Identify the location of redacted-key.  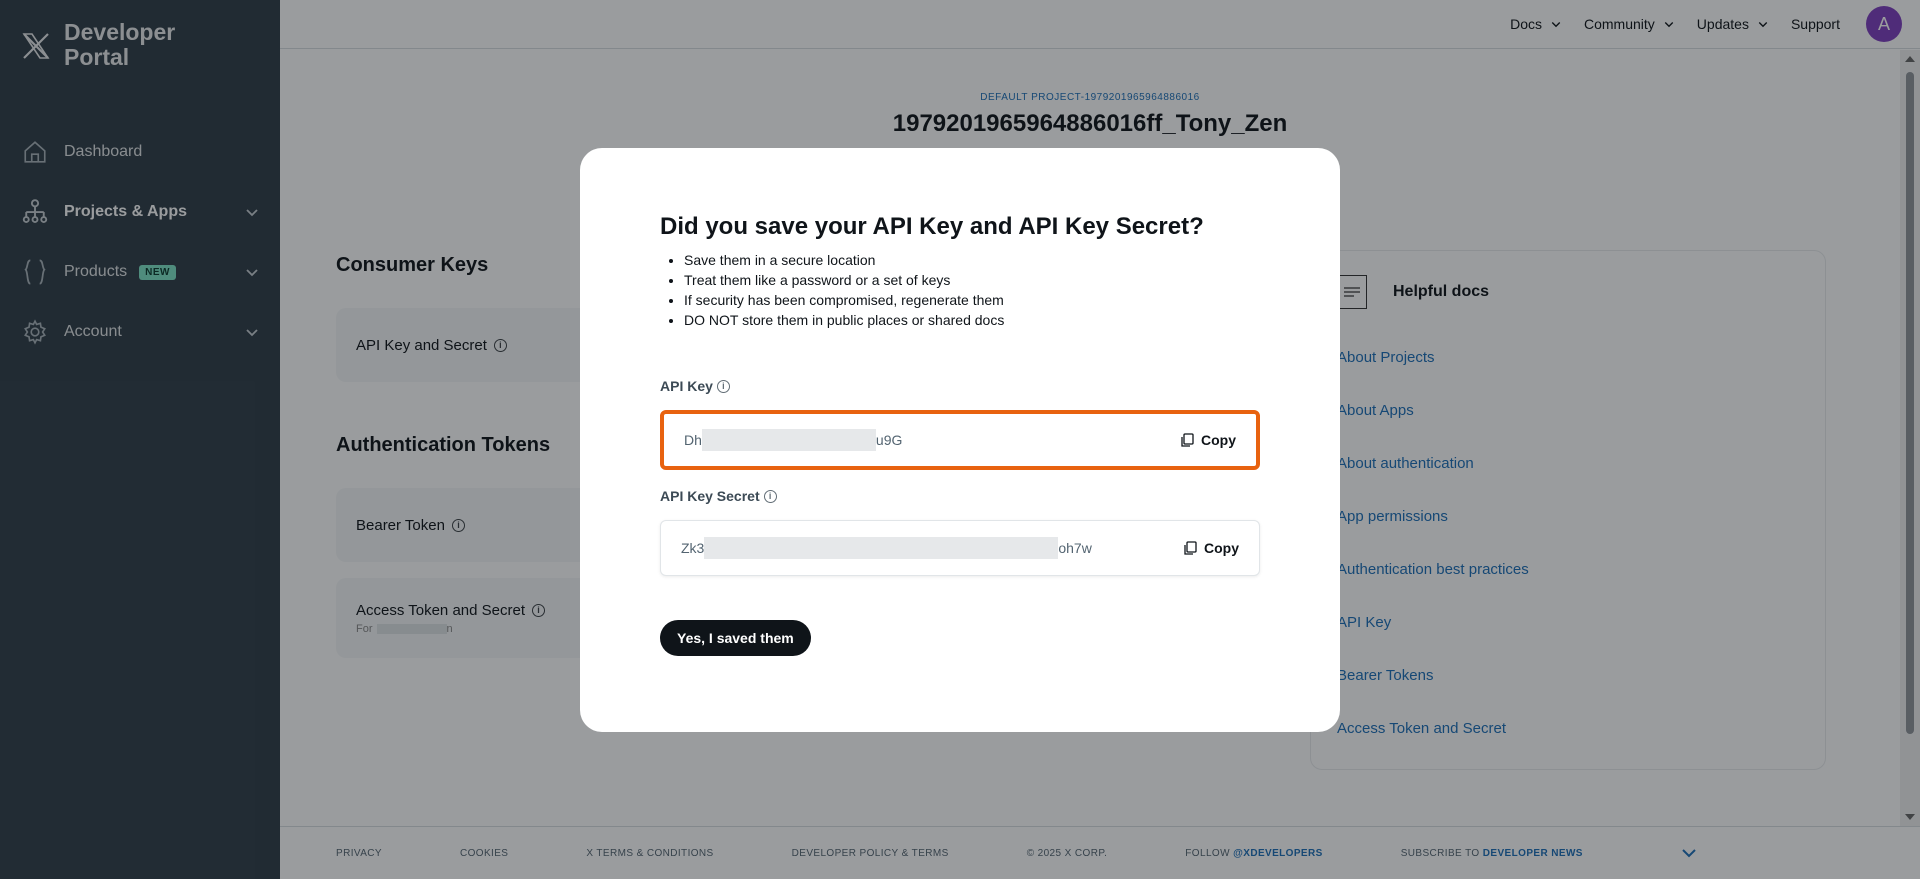
(788, 440).